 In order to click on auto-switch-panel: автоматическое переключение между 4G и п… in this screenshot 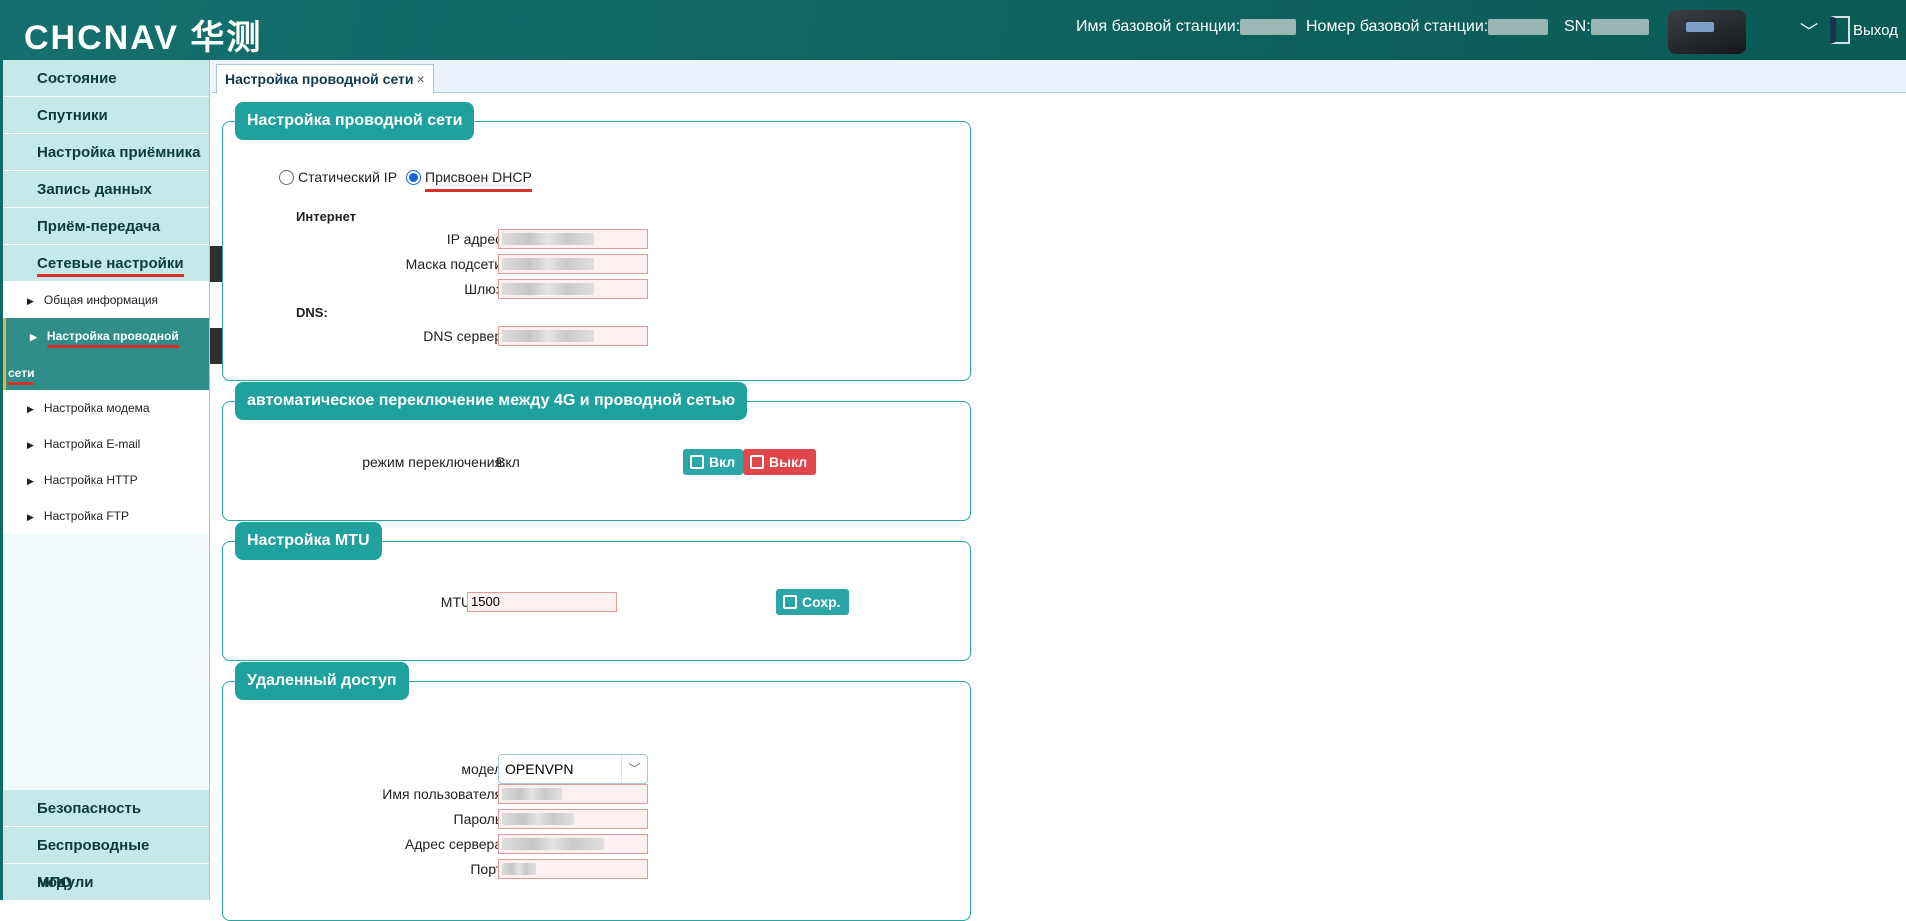, I will do `click(596, 451)`.